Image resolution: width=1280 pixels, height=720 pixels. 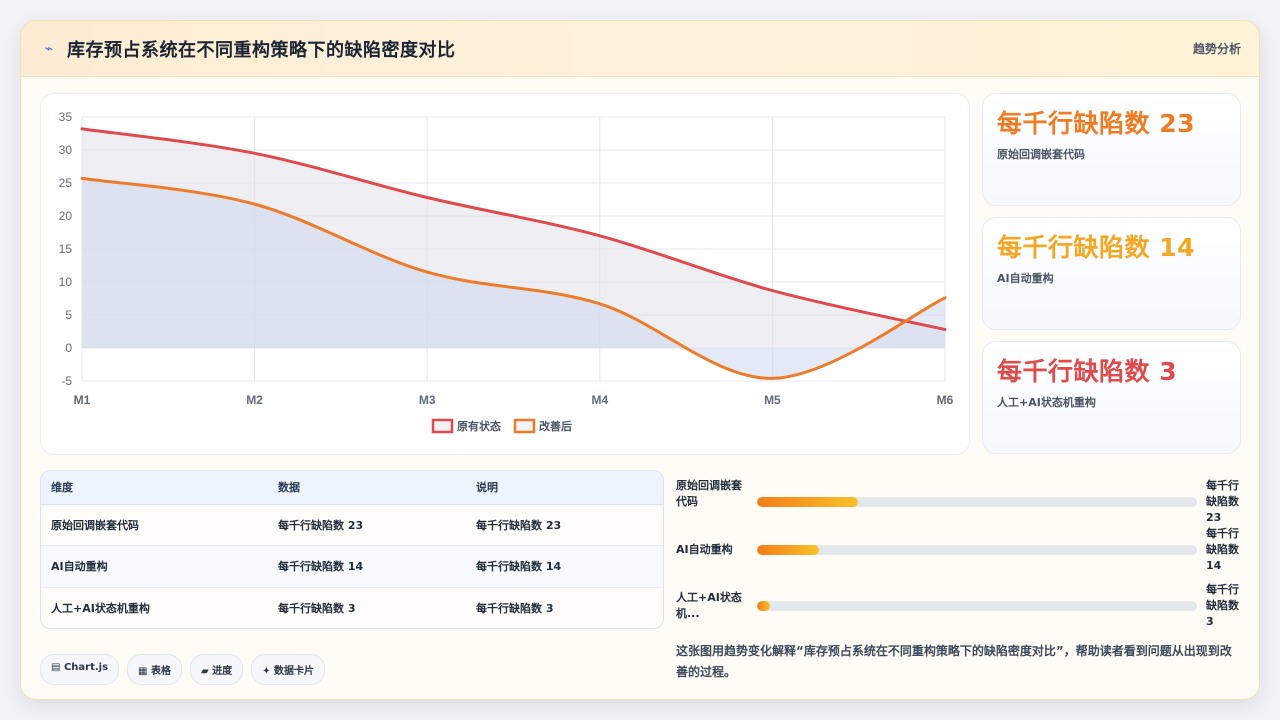 What do you see at coordinates (266, 671) in the screenshot?
I see `card-icon: ✦` at bounding box center [266, 671].